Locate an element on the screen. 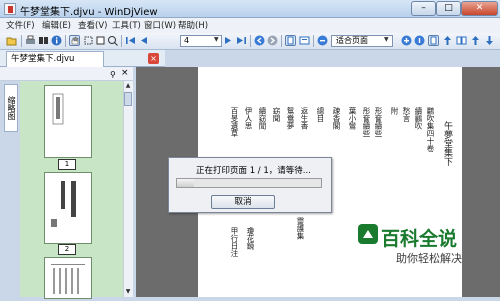 This screenshot has width=500, height=301. find-icon is located at coordinates (43, 40).